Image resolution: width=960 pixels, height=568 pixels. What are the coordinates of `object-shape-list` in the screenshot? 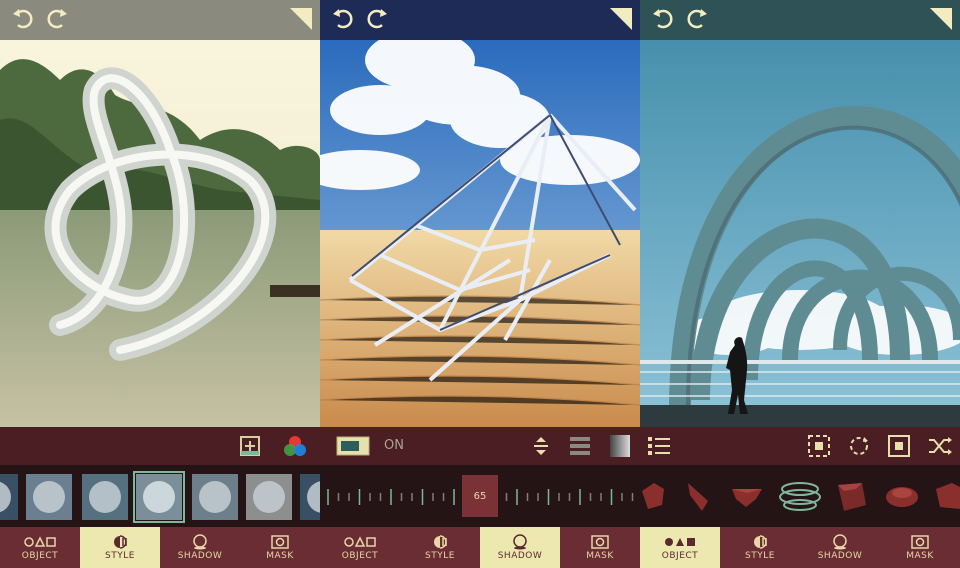 It's located at (800, 496).